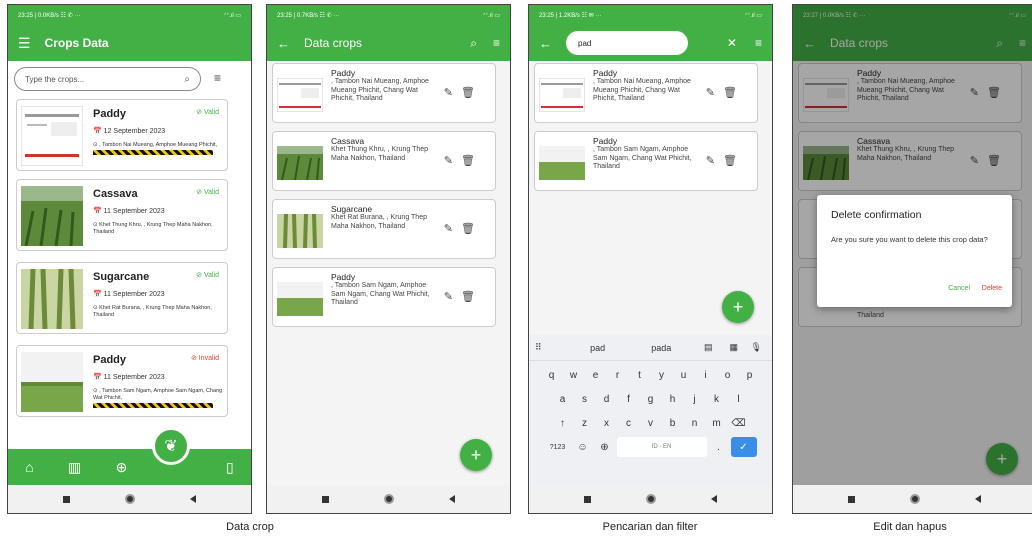  What do you see at coordinates (618, 375) in the screenshot?
I see `keyboard-key: r` at bounding box center [618, 375].